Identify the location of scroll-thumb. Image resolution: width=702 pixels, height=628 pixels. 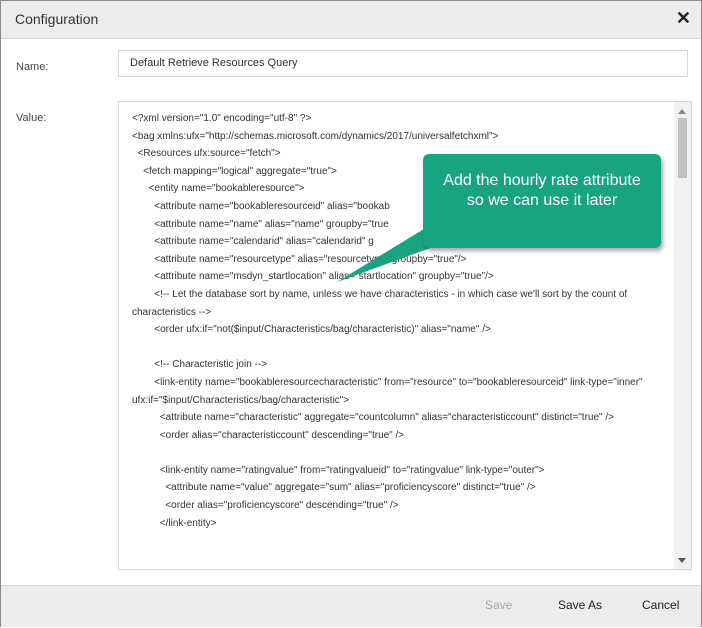
(682, 148).